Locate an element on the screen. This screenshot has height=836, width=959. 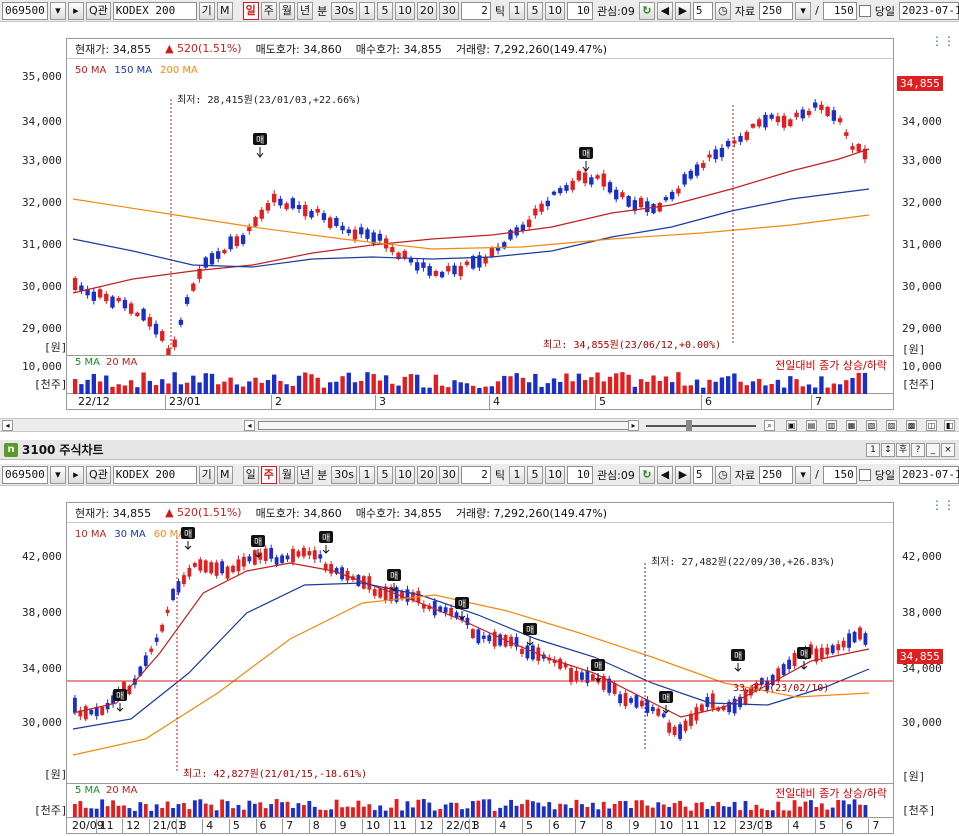
close-button: × is located at coordinates (948, 450).